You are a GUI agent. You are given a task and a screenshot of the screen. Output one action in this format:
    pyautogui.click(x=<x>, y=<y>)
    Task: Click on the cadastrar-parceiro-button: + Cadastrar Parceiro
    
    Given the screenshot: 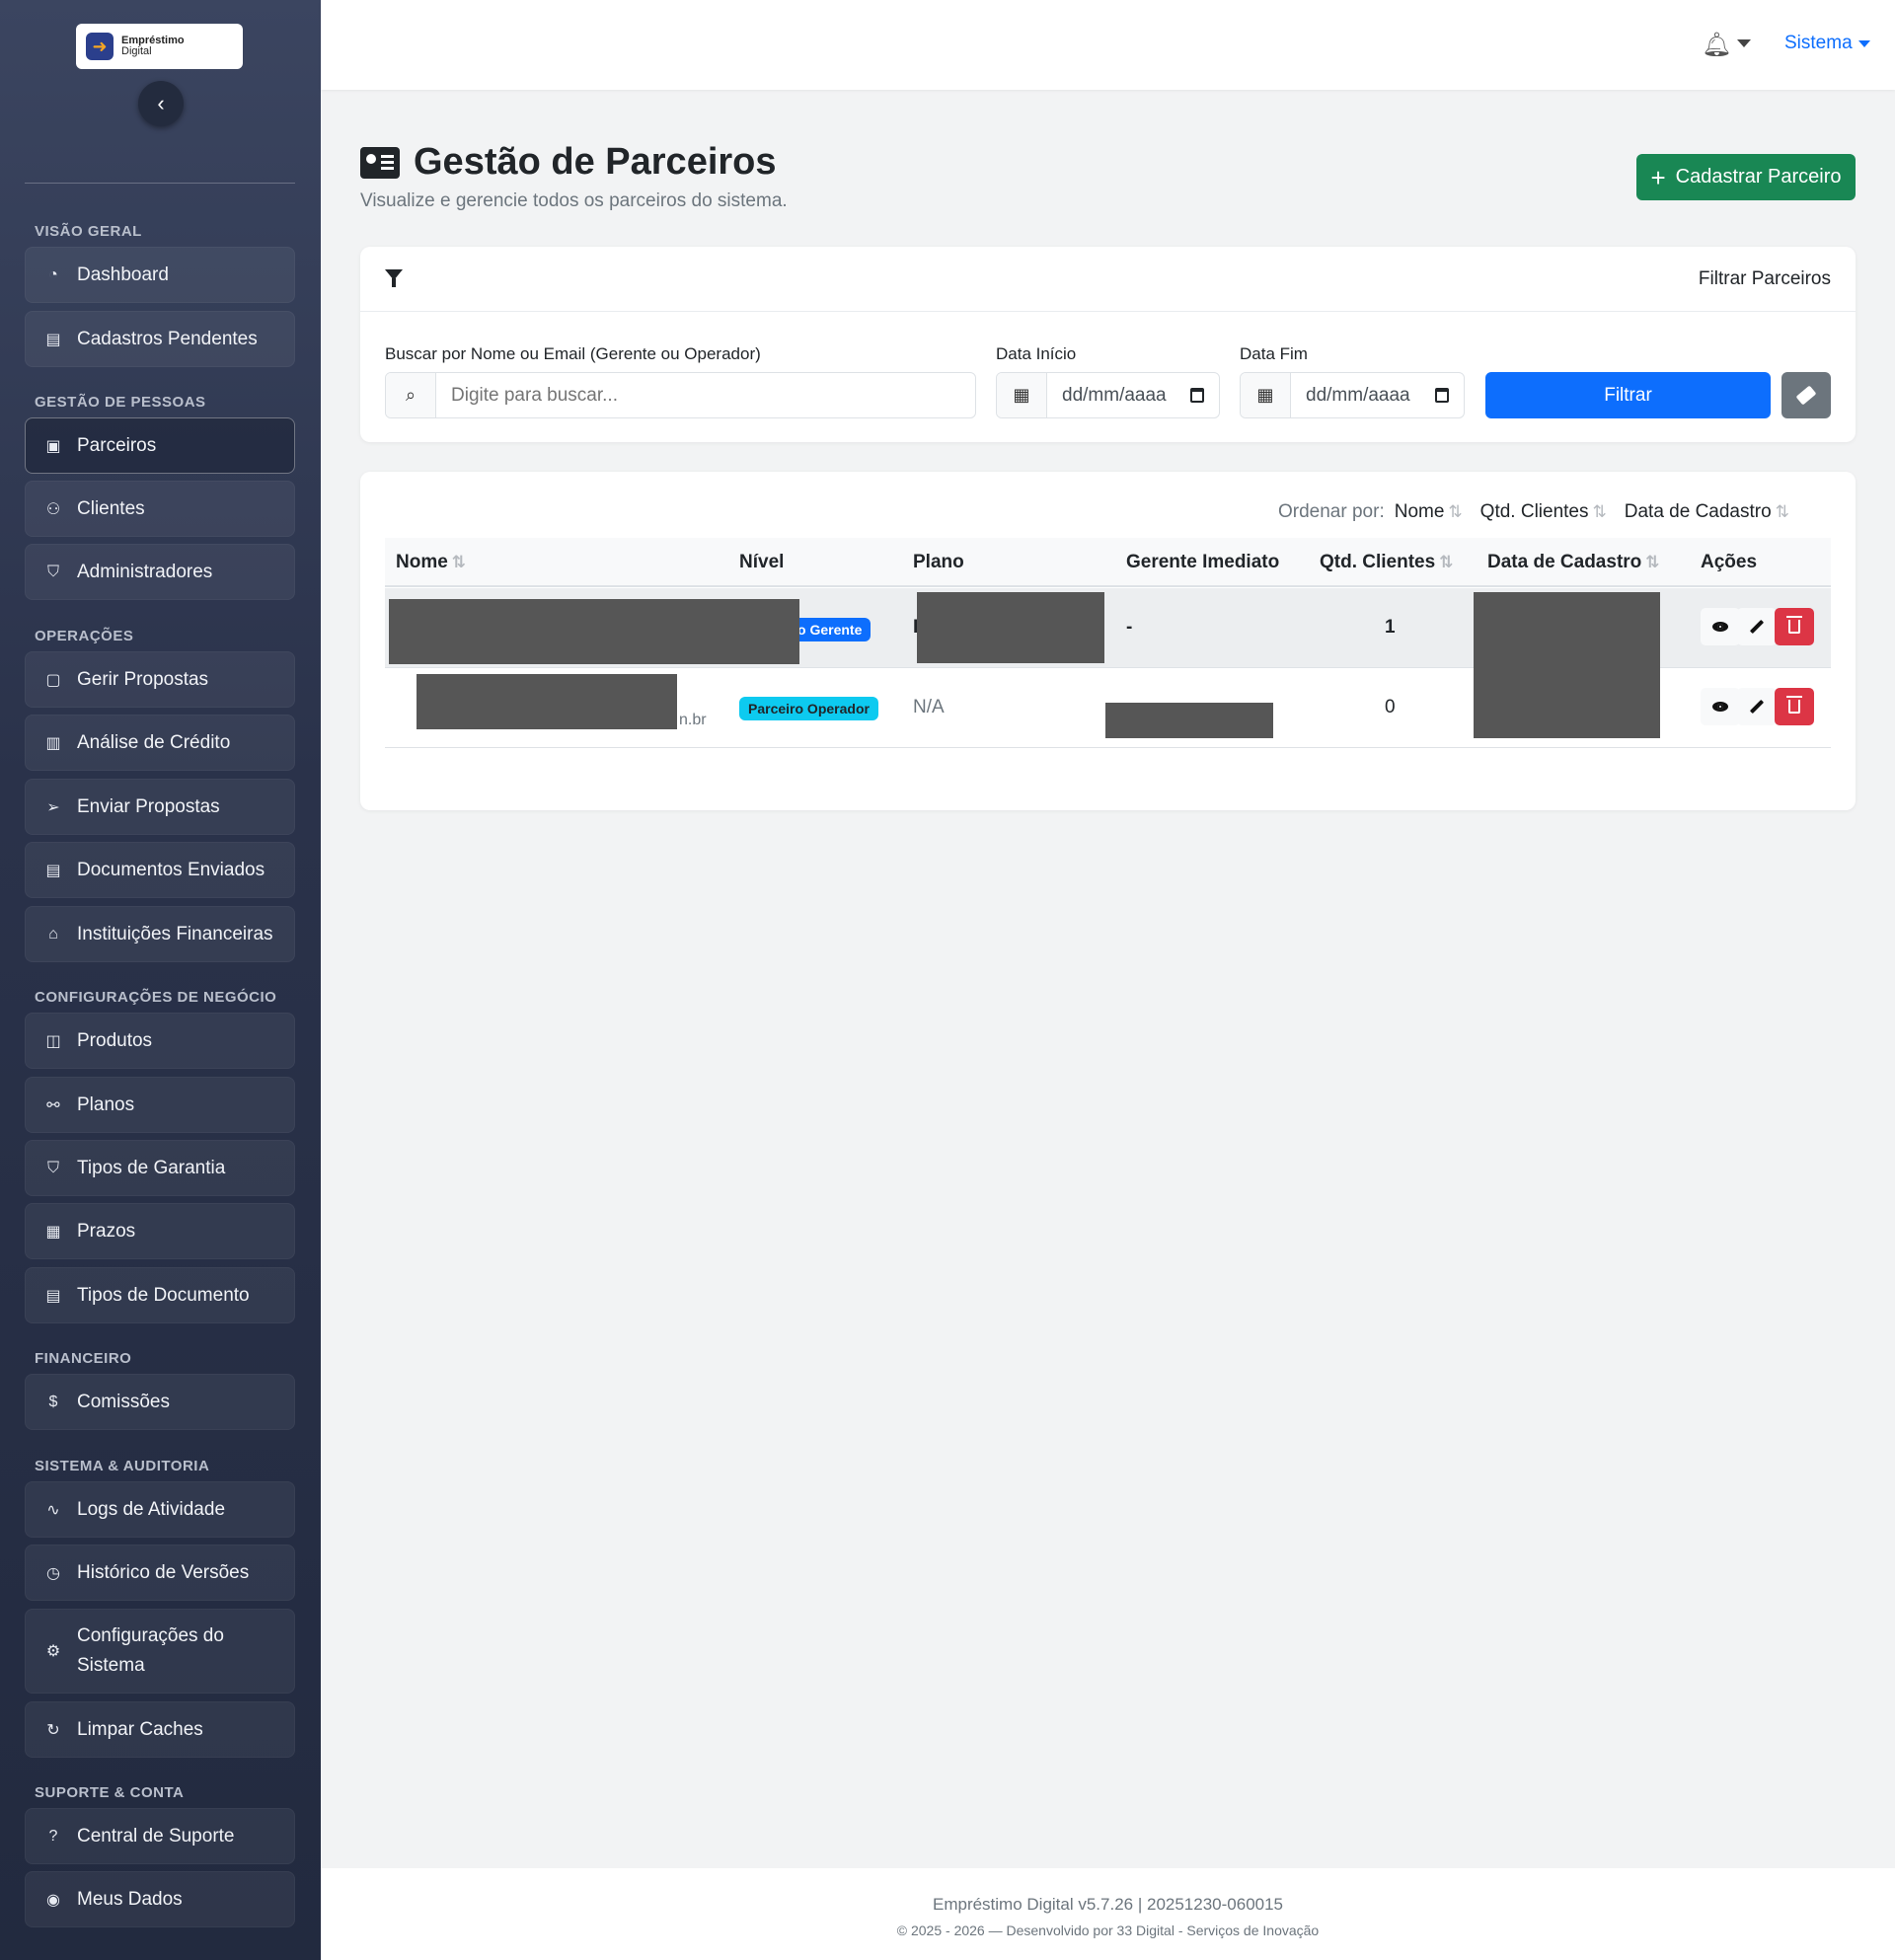 What is the action you would take?
    pyautogui.click(x=1746, y=177)
    